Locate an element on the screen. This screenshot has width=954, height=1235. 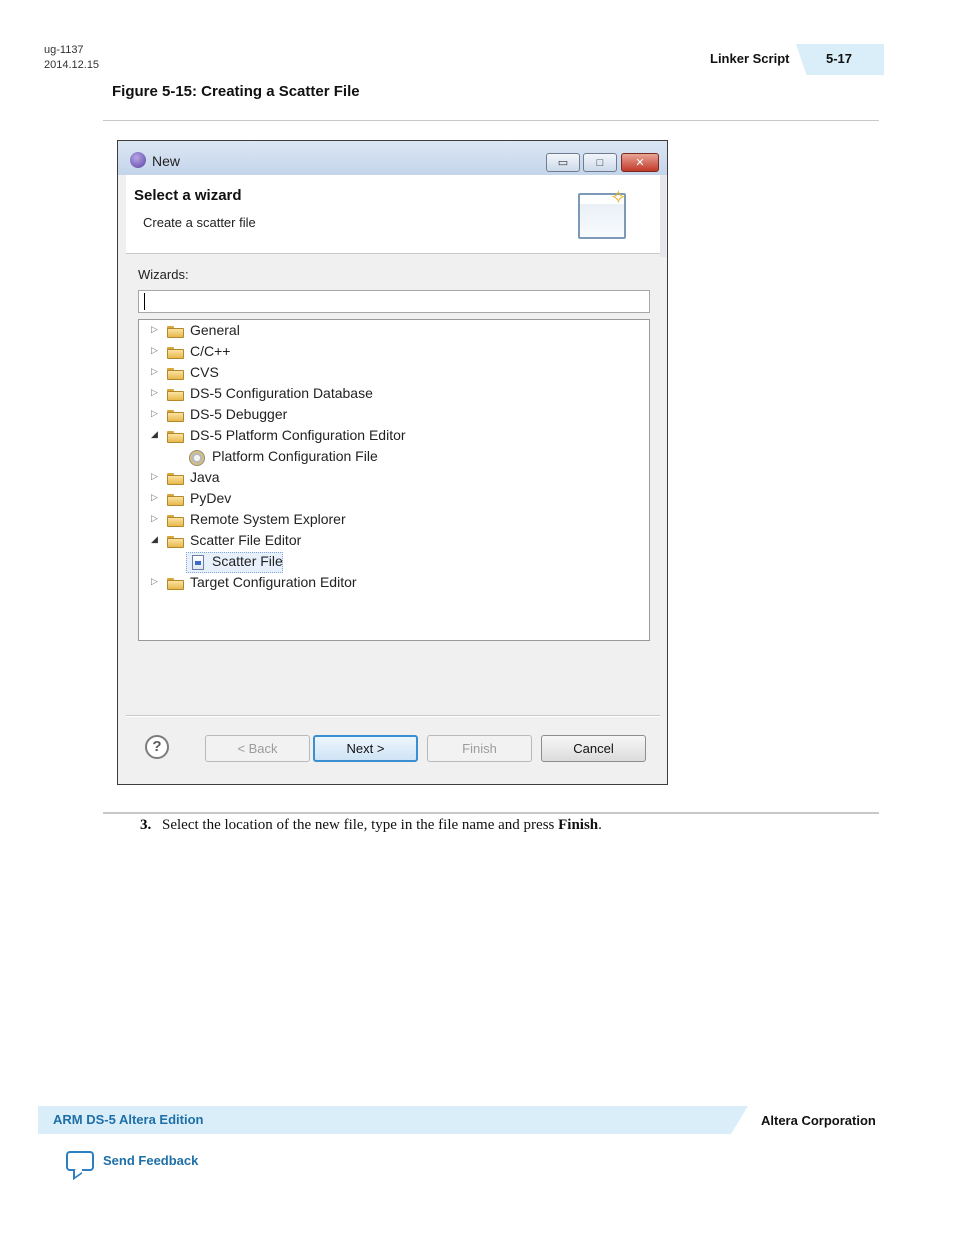
tree-item: Platform Configuration File is located at coordinates (394, 457).